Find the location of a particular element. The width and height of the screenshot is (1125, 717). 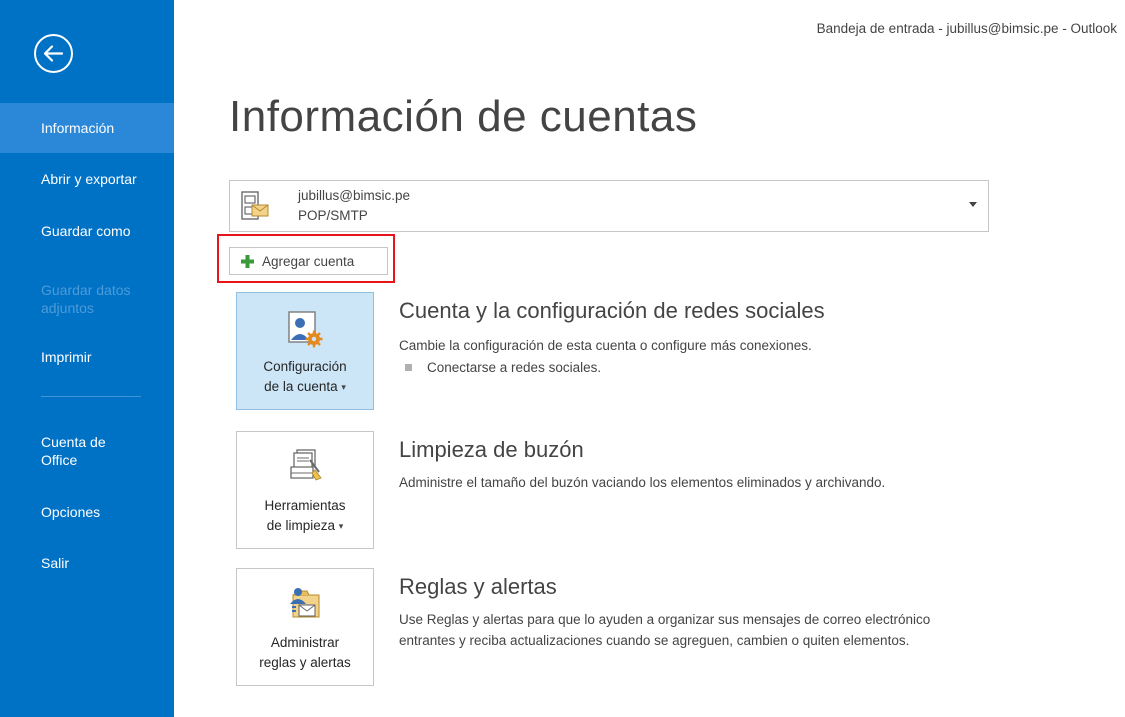

back-button is located at coordinates (53, 53).